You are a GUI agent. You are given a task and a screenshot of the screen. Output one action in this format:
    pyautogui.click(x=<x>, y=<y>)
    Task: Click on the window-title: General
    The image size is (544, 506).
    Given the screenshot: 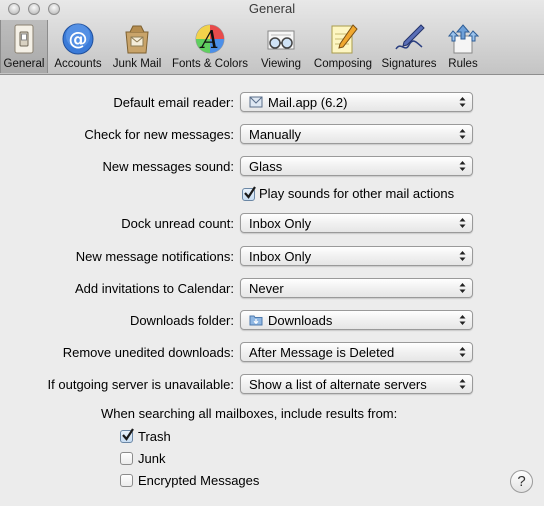 What is the action you would take?
    pyautogui.click(x=272, y=8)
    